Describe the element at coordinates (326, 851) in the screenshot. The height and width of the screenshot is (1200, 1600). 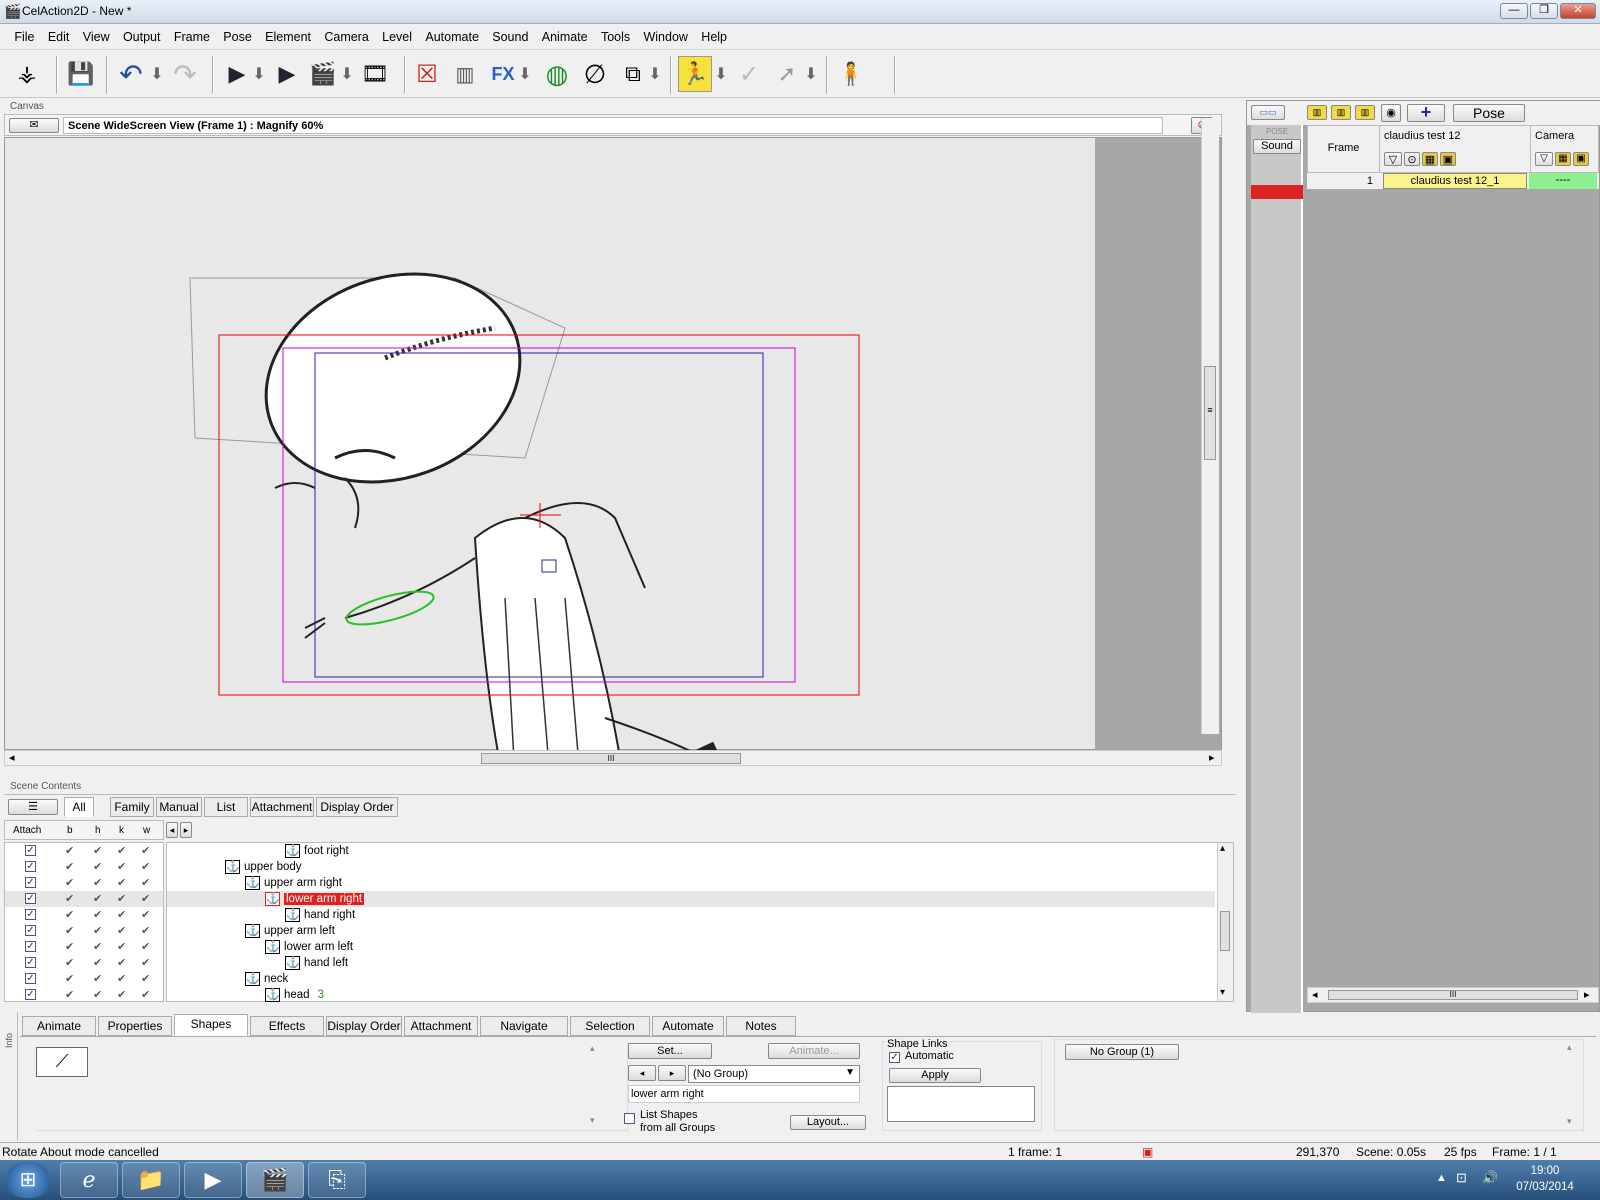
I see `tree-node-label: foot right` at that location.